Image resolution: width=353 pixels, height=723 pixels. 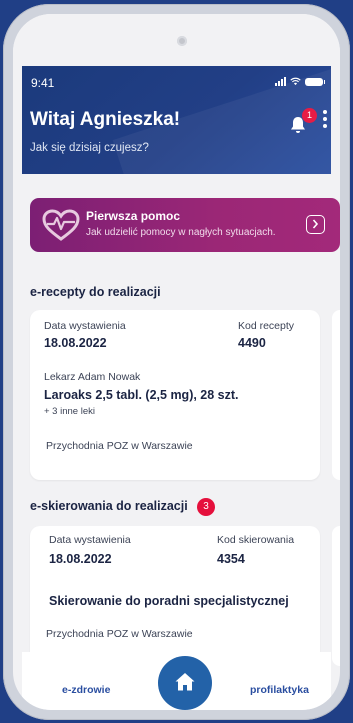 What do you see at coordinates (325, 121) in the screenshot?
I see `more-menu-icon` at bounding box center [325, 121].